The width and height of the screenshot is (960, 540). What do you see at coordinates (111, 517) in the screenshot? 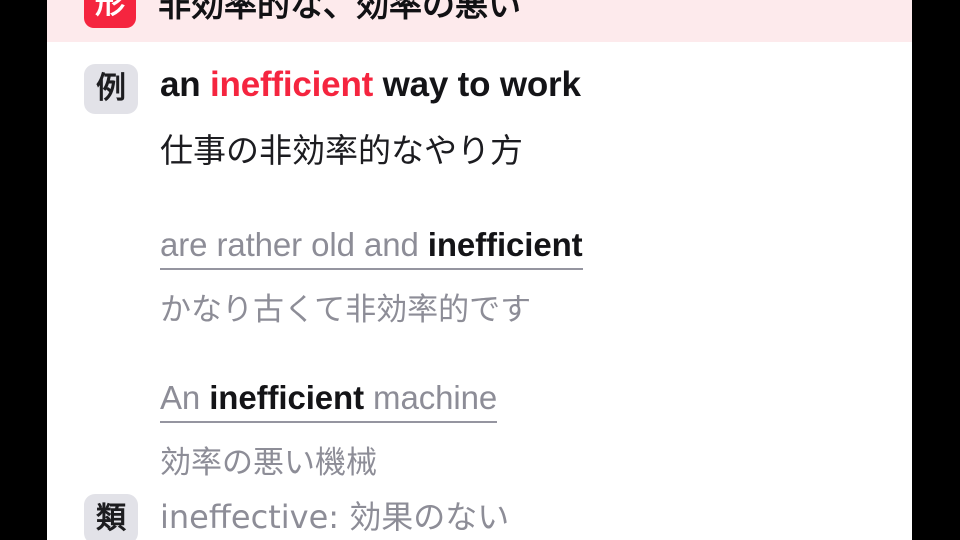
I see `synonym-badge: 類` at bounding box center [111, 517].